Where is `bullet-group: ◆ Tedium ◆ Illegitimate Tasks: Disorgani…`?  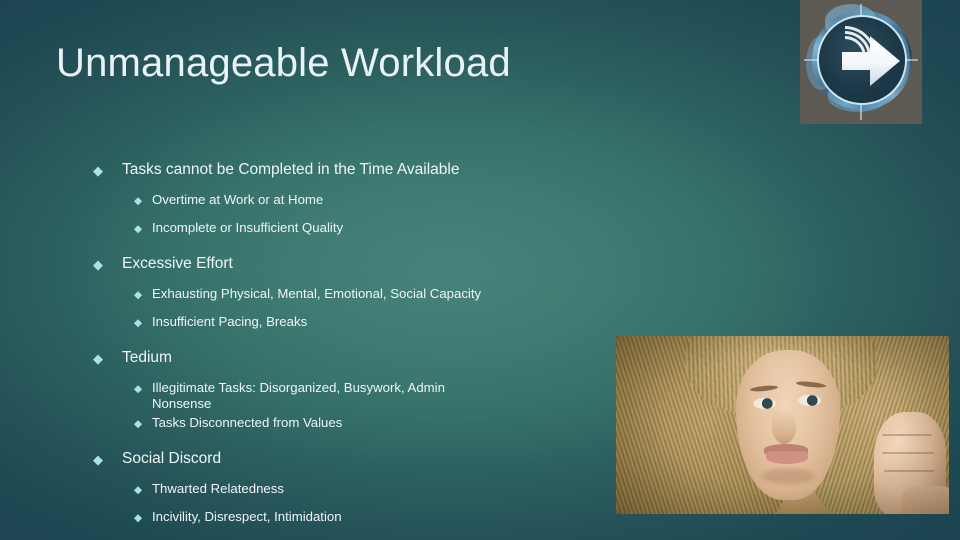
bullet-group: ◆ Tedium ◆ Illegitimate Tasks: Disorgani… is located at coordinates (352, 394).